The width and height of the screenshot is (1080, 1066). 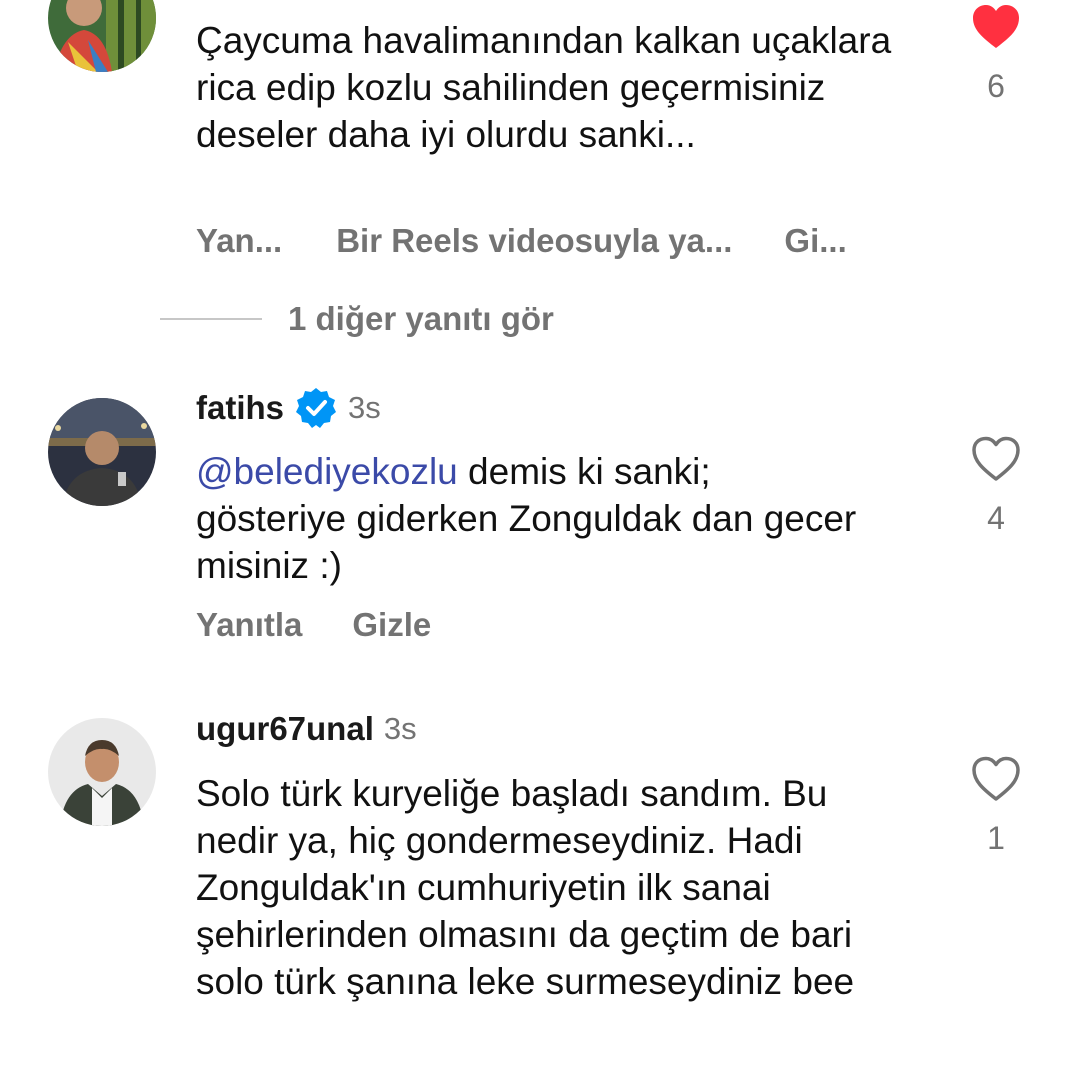 What do you see at coordinates (996, 838) in the screenshot?
I see `like-count: 1` at bounding box center [996, 838].